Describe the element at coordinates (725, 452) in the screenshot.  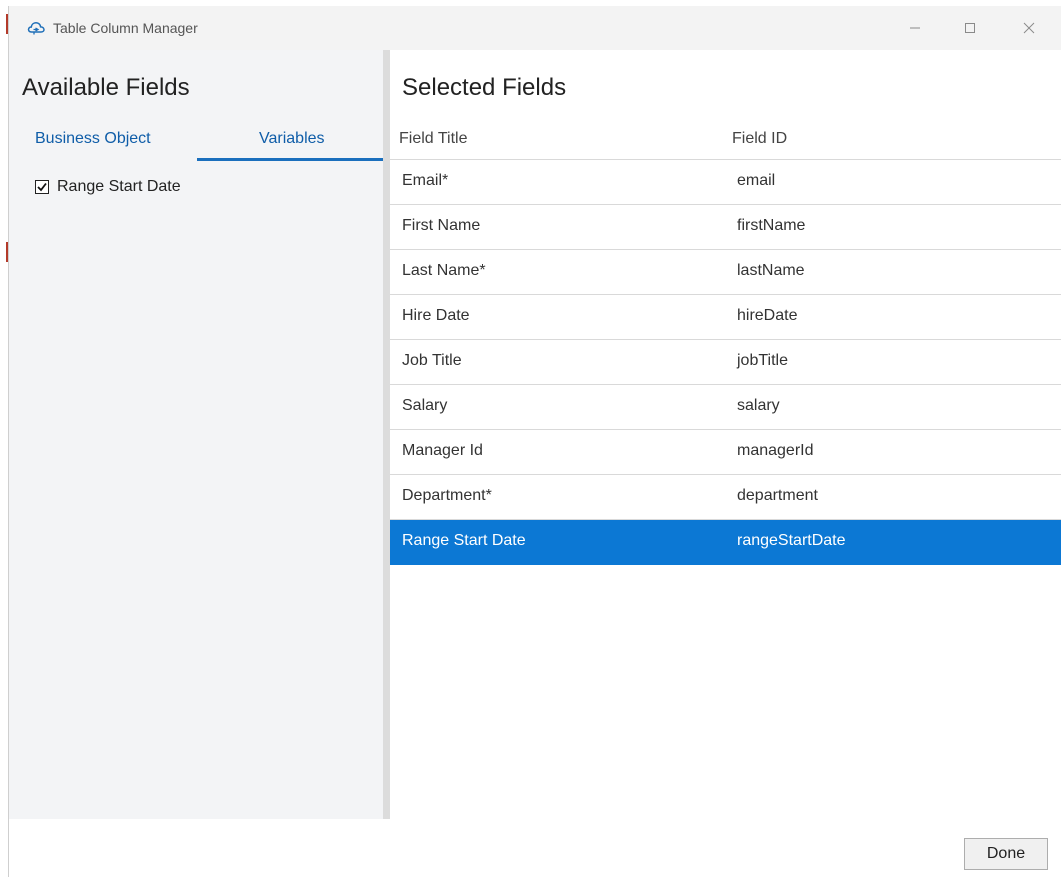
I see `table-row: Manager Id managerId` at that location.